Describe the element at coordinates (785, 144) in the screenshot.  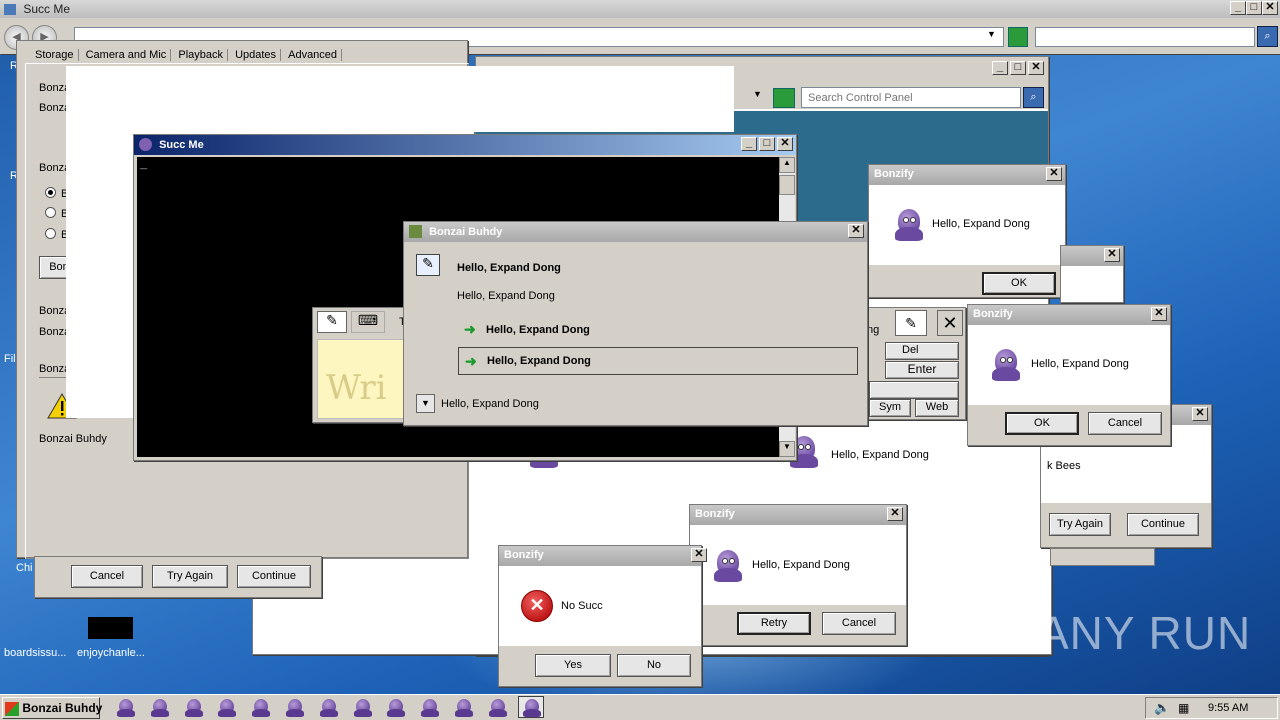
I see `console-close-icon: ✕` at that location.